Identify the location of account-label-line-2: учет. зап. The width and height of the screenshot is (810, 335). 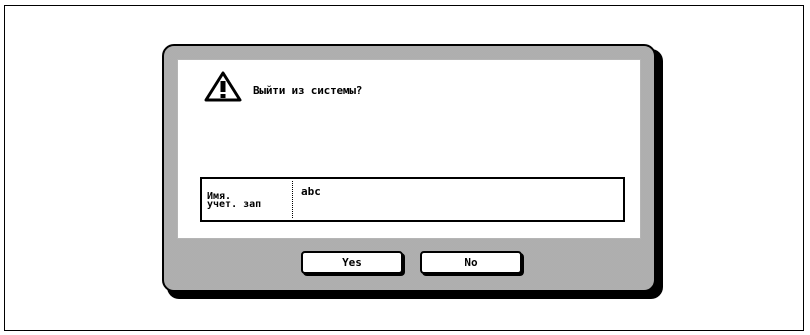
(234, 204).